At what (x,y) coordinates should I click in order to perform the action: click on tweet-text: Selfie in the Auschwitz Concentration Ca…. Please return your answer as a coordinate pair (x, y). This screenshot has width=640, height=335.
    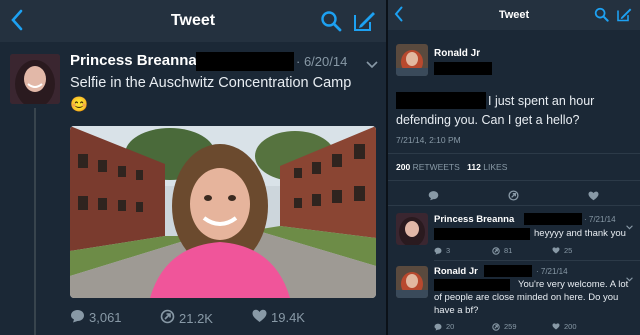
    Looking at the image, I should click on (211, 94).